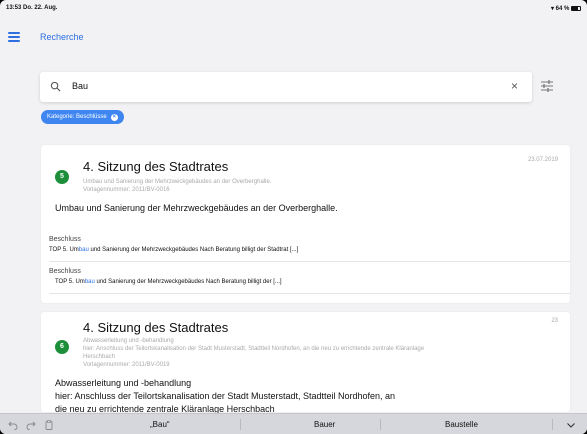 The width and height of the screenshot is (587, 434). I want to click on redo-icon, so click(31, 425).